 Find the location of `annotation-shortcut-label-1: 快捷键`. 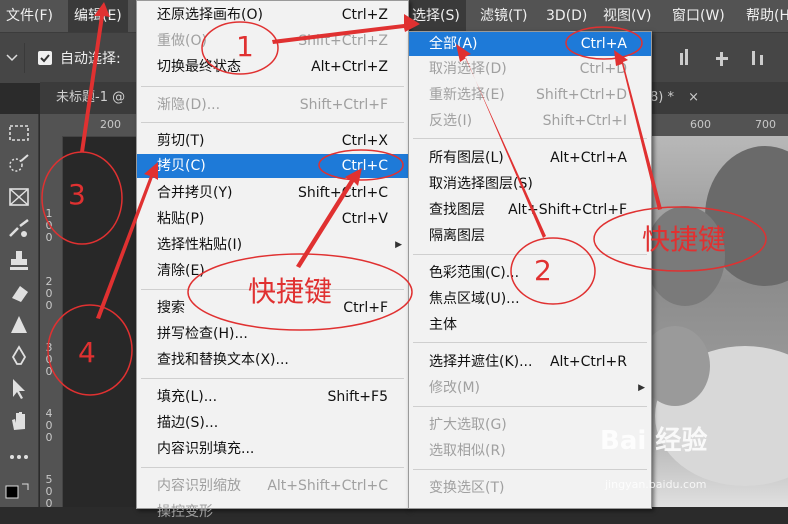

annotation-shortcut-label-1: 快捷键 is located at coordinates (290, 291).